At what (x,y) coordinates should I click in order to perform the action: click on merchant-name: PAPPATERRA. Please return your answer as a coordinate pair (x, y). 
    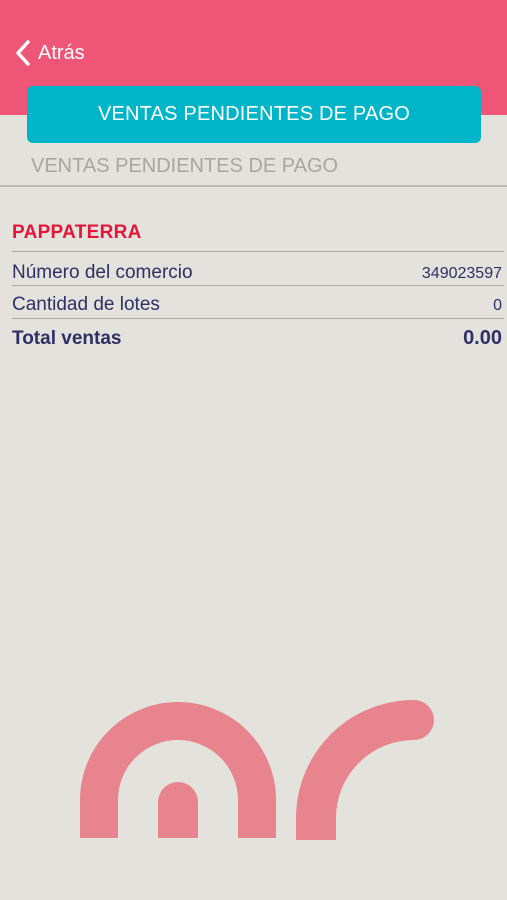
    Looking at the image, I should click on (77, 232).